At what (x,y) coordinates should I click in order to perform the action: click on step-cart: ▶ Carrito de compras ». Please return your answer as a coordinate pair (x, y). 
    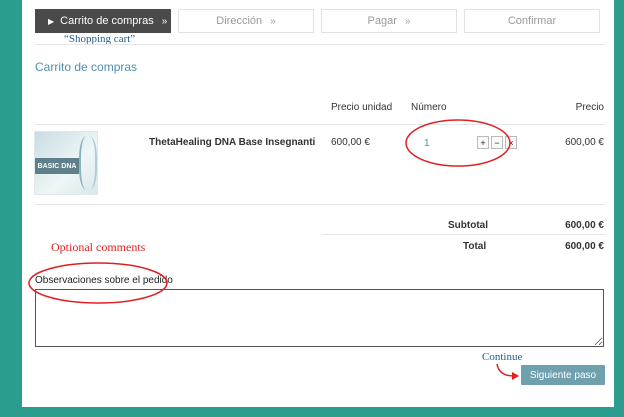
    Looking at the image, I should click on (103, 21).